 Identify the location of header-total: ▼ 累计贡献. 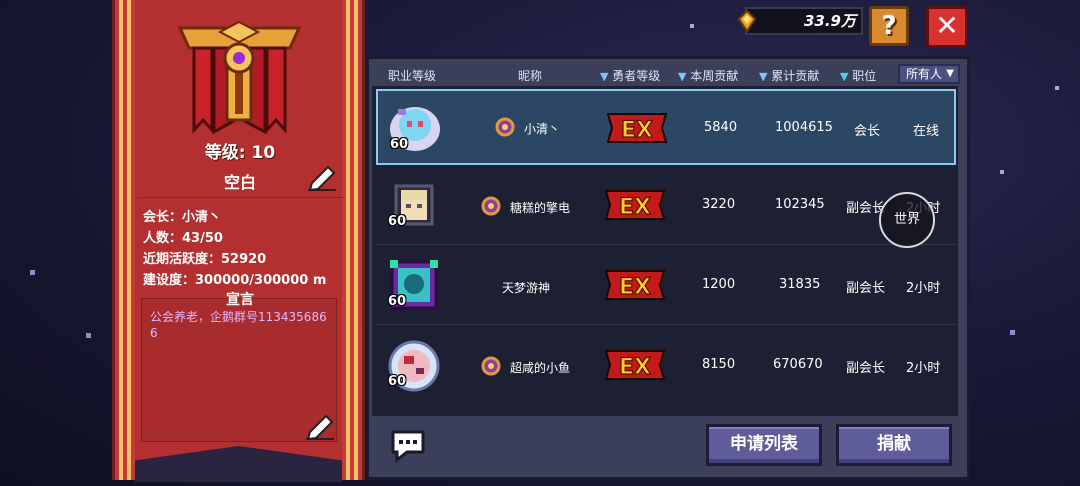
(789, 75).